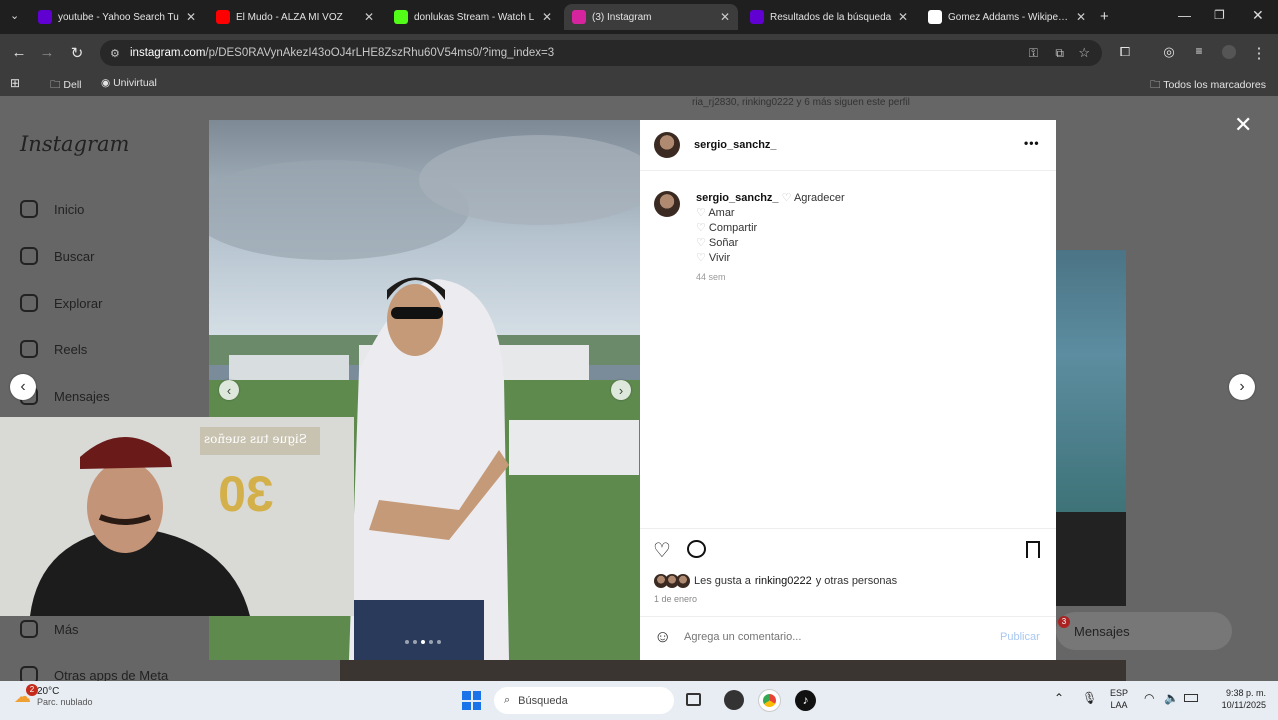 Image resolution: width=1278 pixels, height=720 pixels. I want to click on sidebar-item-2: Explorar, so click(61, 303).